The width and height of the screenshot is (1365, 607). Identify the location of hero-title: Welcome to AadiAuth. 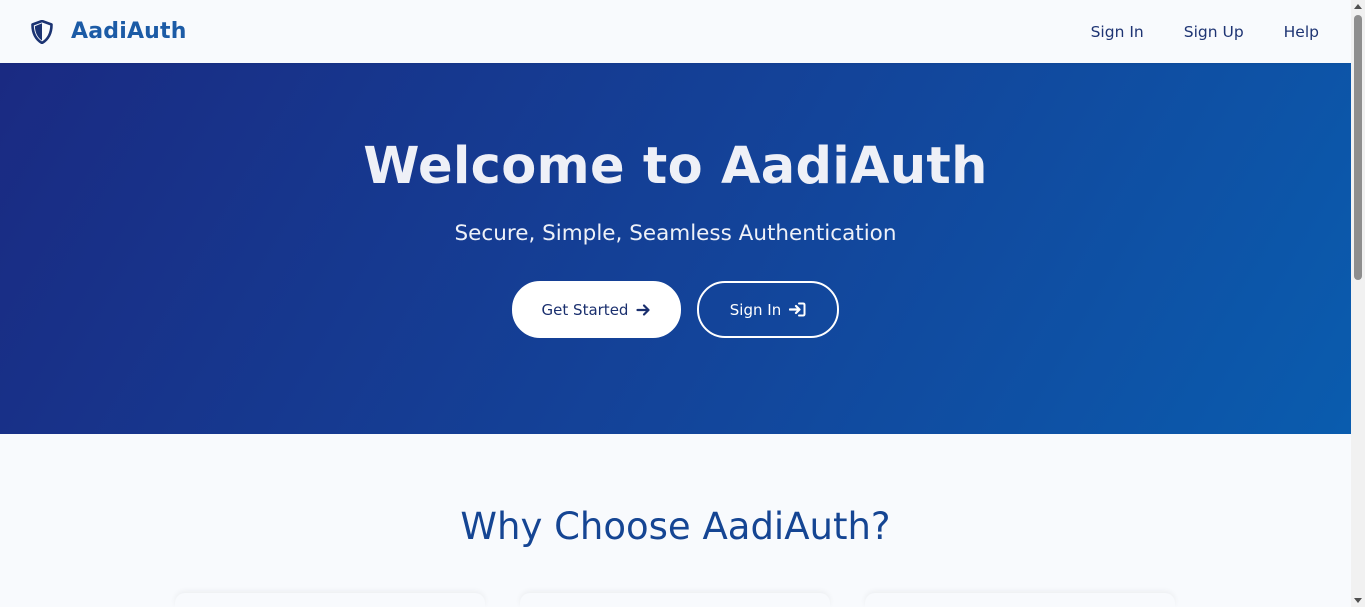
(675, 166).